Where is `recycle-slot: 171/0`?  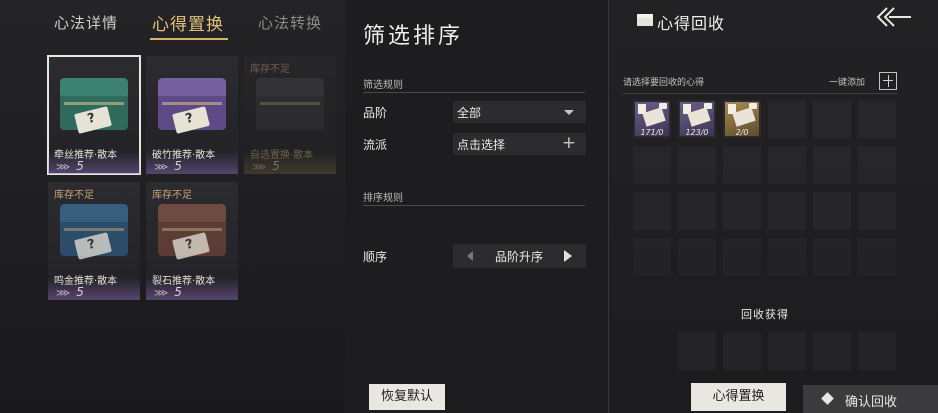 recycle-slot: 171/0 is located at coordinates (652, 119).